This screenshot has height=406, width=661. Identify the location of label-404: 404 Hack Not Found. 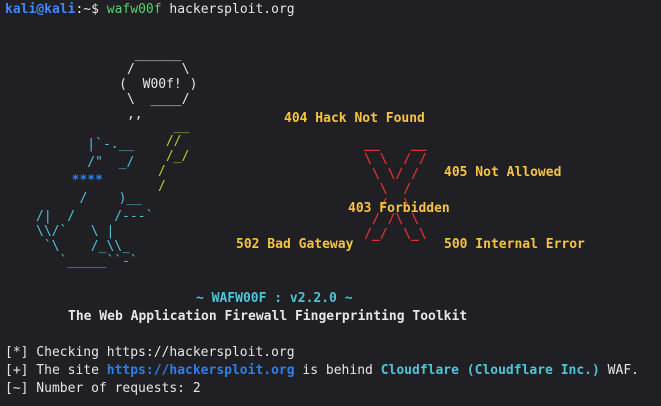
(354, 118).